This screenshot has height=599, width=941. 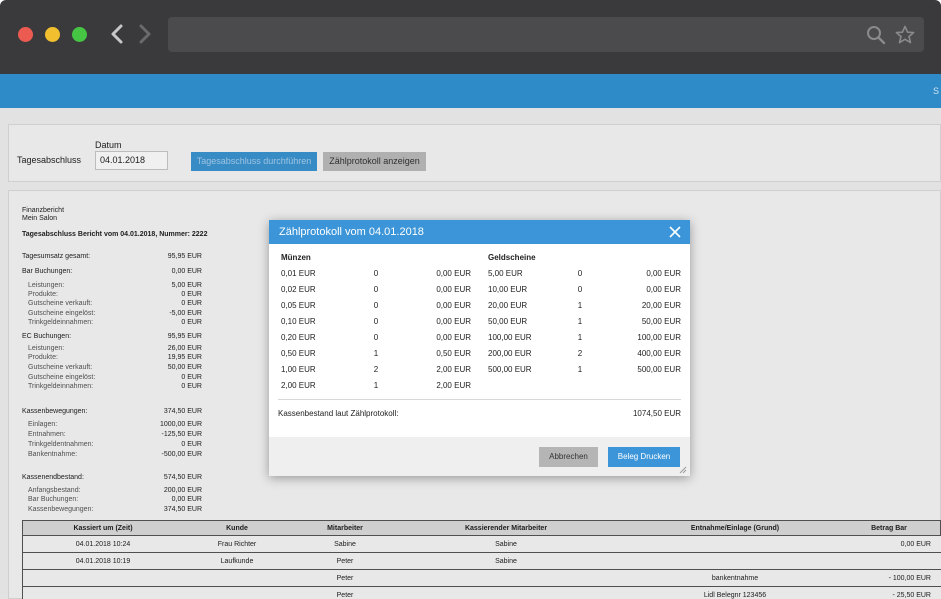 What do you see at coordinates (145, 34) in the screenshot?
I see `chevron-right-icon` at bounding box center [145, 34].